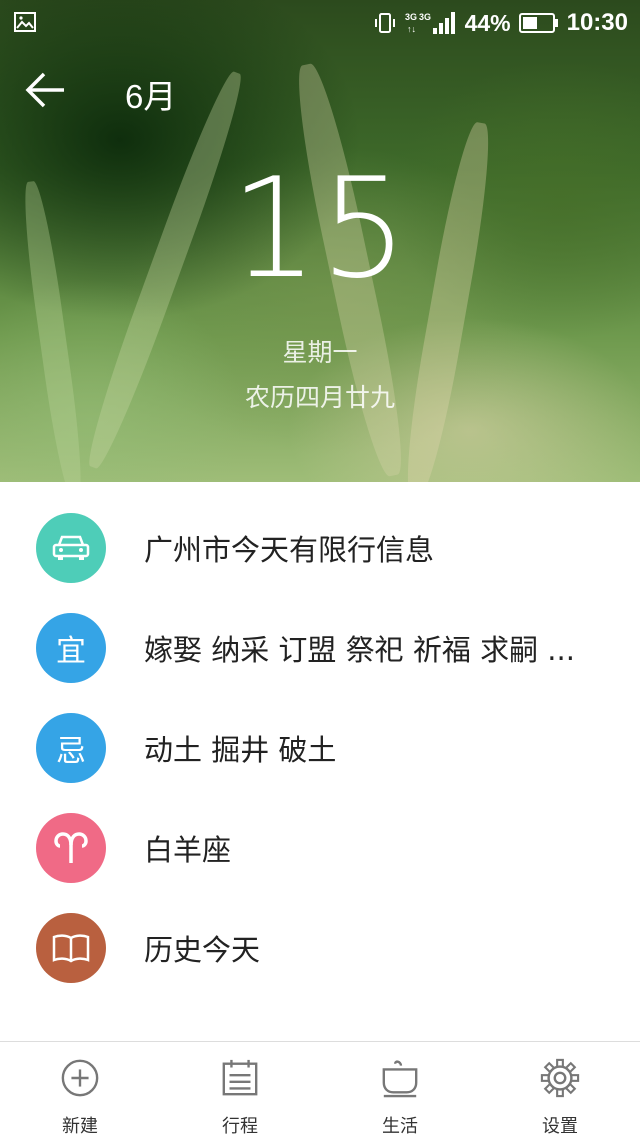  I want to click on nav-label: 生活, so click(400, 1126).